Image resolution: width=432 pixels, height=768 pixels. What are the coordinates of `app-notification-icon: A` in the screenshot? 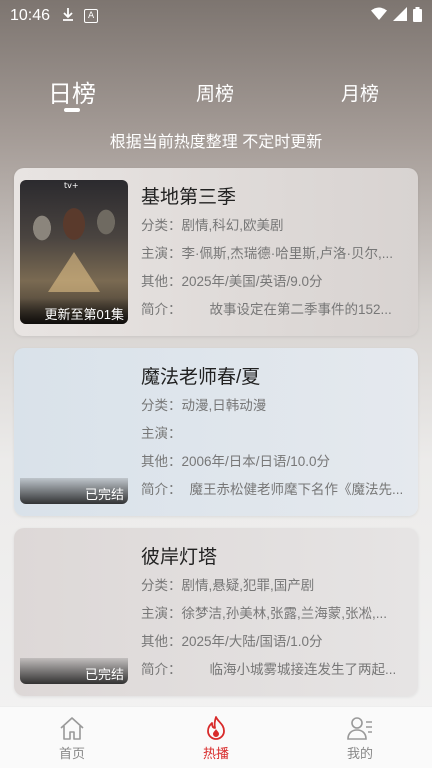 It's located at (91, 16).